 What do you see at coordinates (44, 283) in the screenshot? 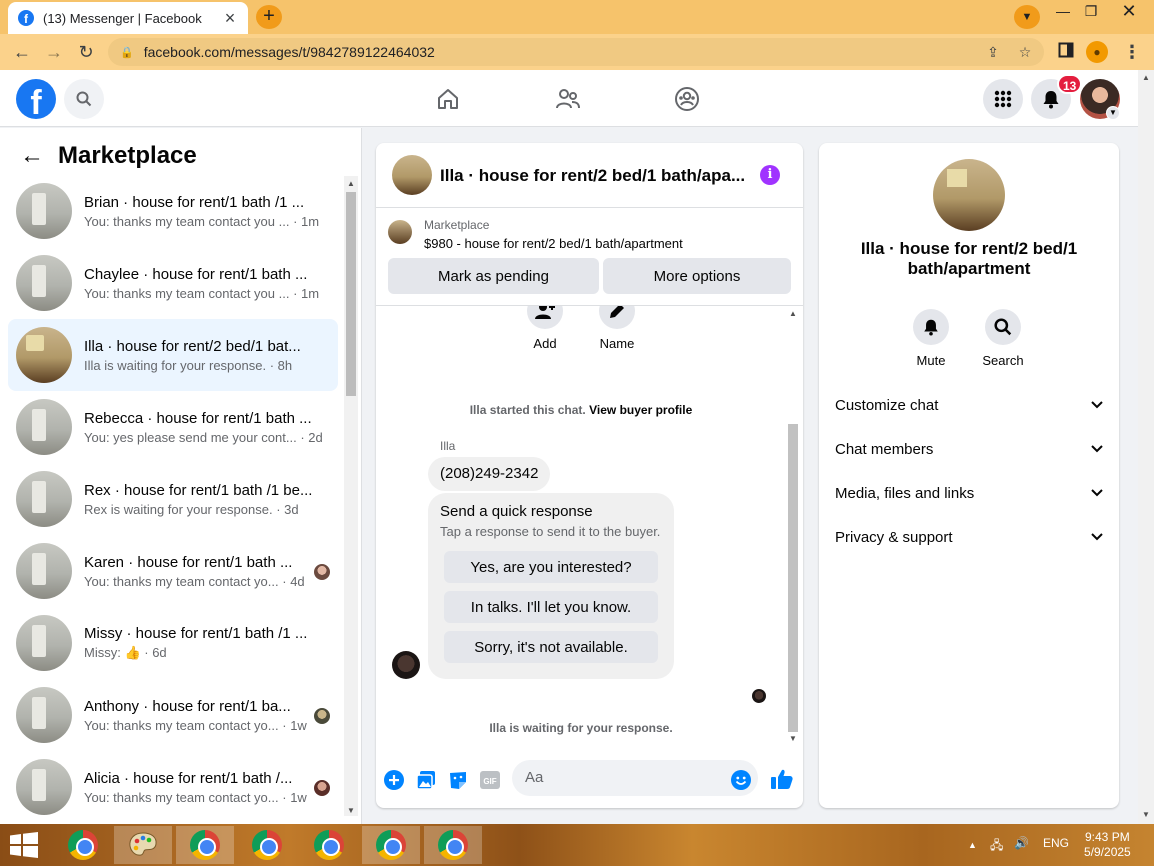
I see `conversation-avatar` at bounding box center [44, 283].